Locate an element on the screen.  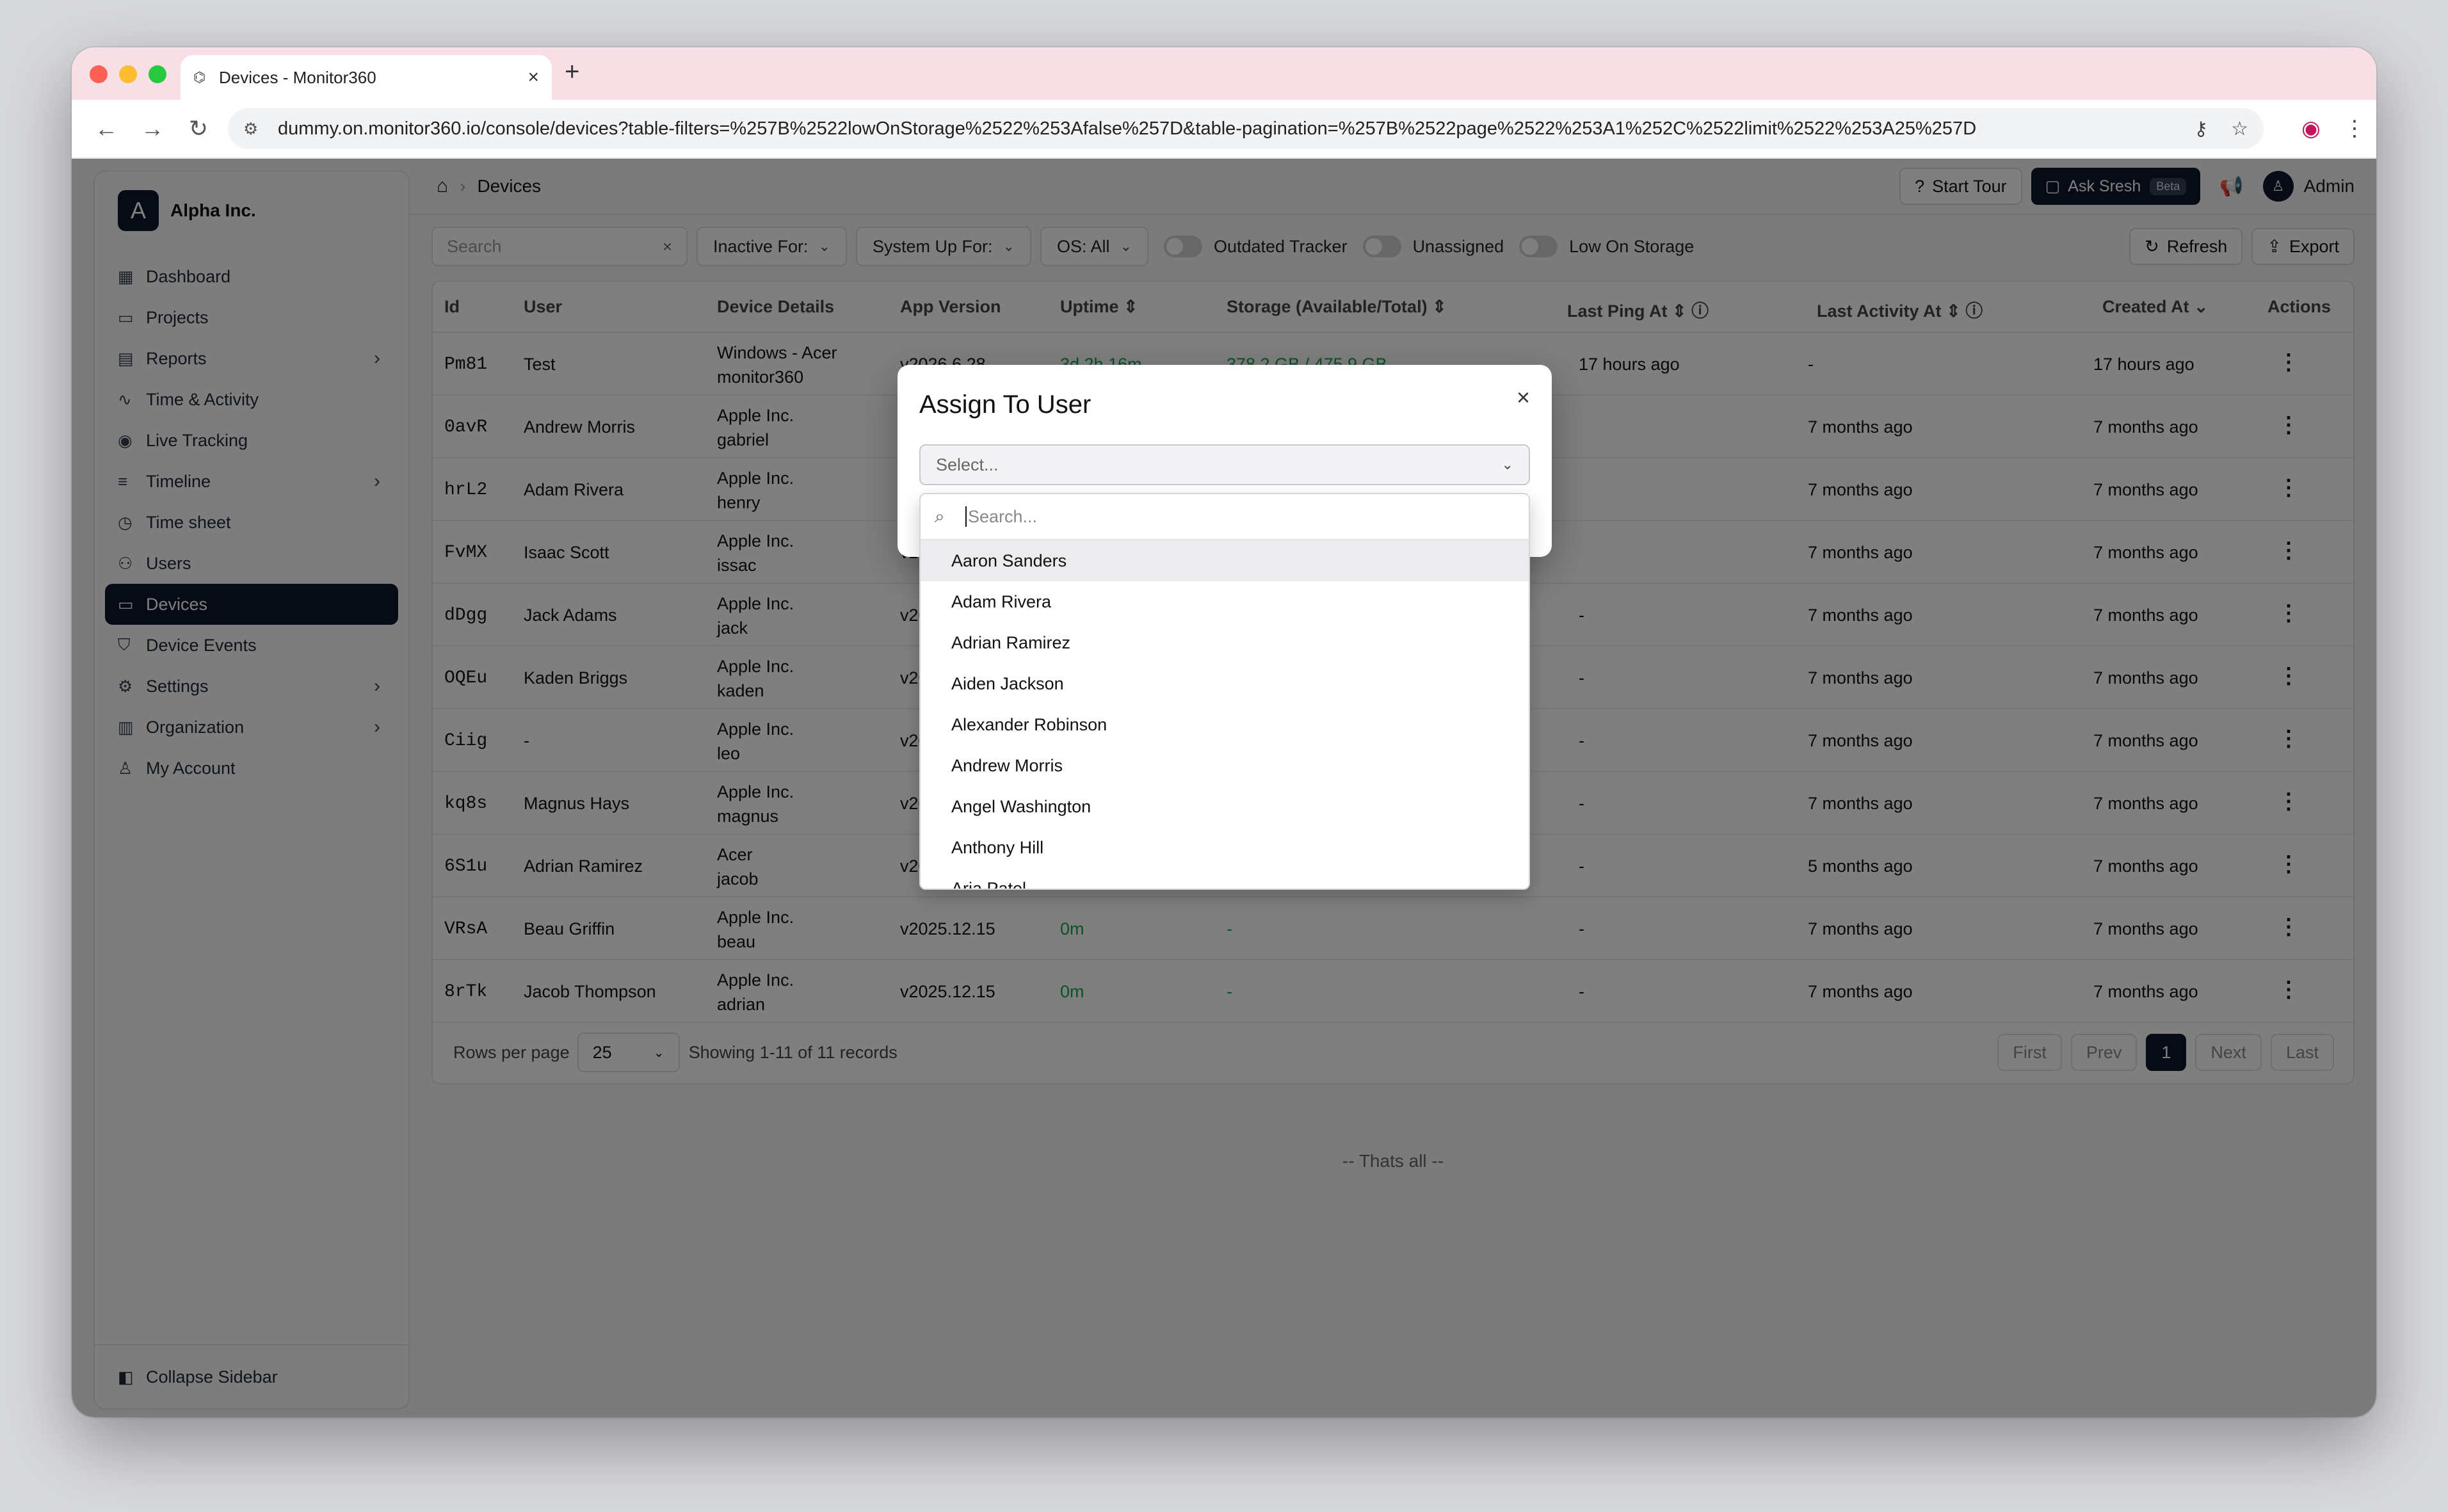
dropdown-option: Adam Rivera is located at coordinates (1225, 601).